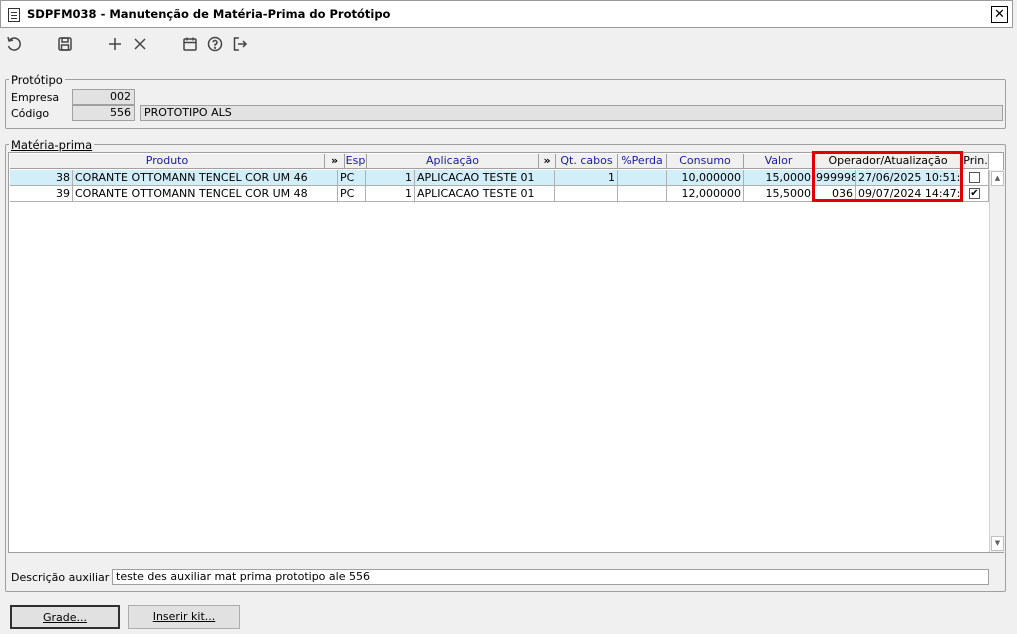 This screenshot has height=634, width=1017. Describe the element at coordinates (205, 178) in the screenshot. I see `row1-produto-descricao: CORANTE OTTOMANN TENCEL COR UM 46` at that location.